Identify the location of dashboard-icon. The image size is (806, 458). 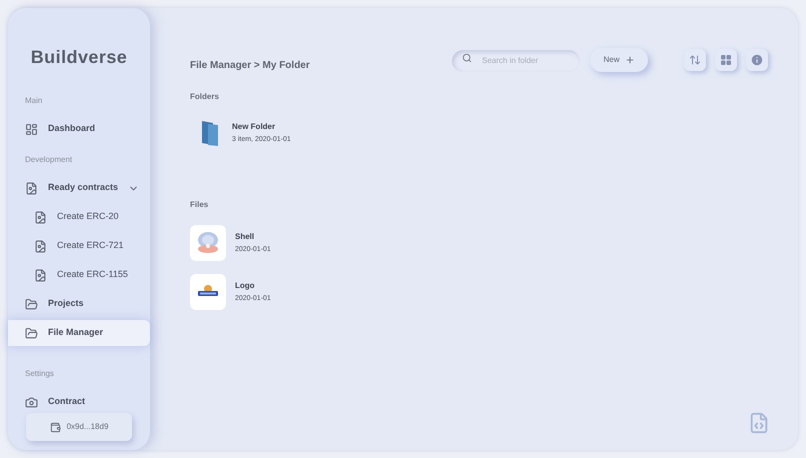
(31, 129).